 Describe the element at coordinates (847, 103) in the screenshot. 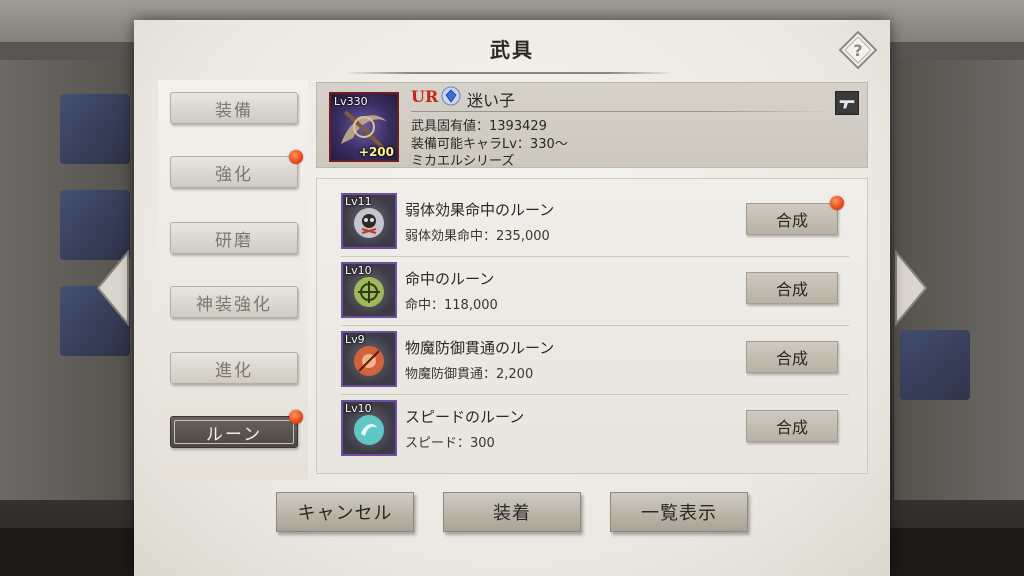

I see `gun-icon` at that location.